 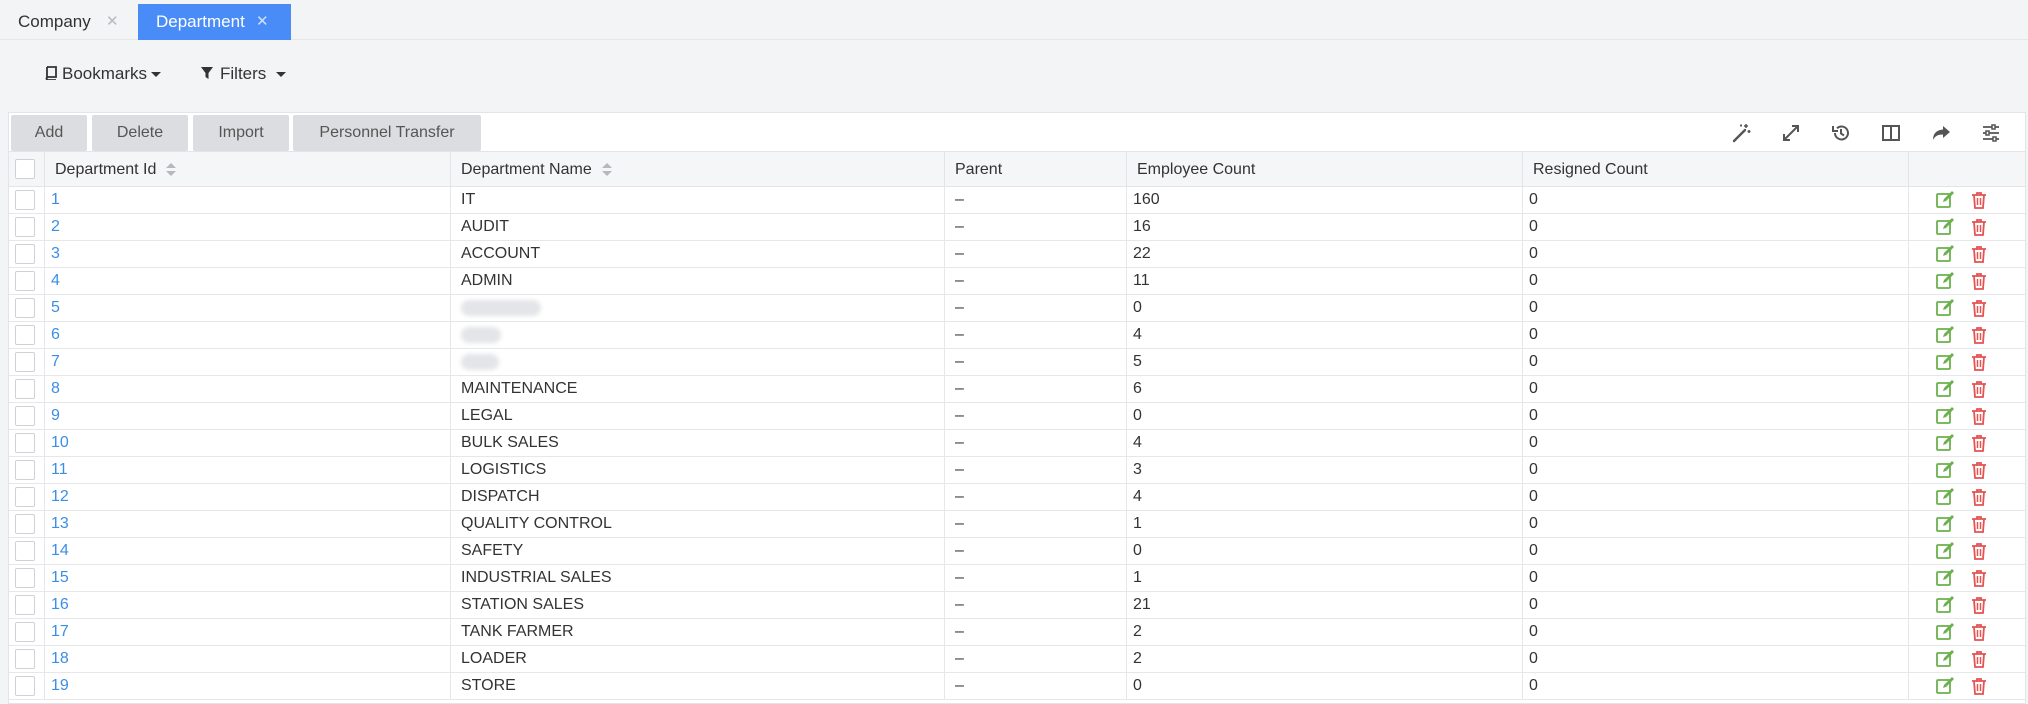 I want to click on magic-wand-icon, so click(x=1741, y=133).